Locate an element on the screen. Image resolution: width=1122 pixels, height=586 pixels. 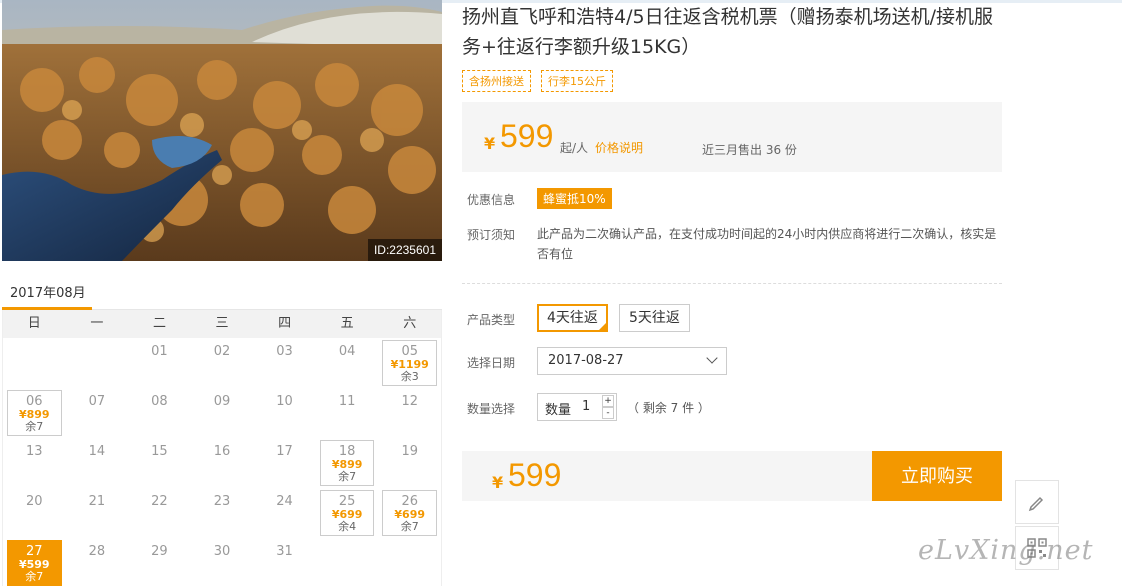
calendar-day-number: 14 is located at coordinates (97, 451).